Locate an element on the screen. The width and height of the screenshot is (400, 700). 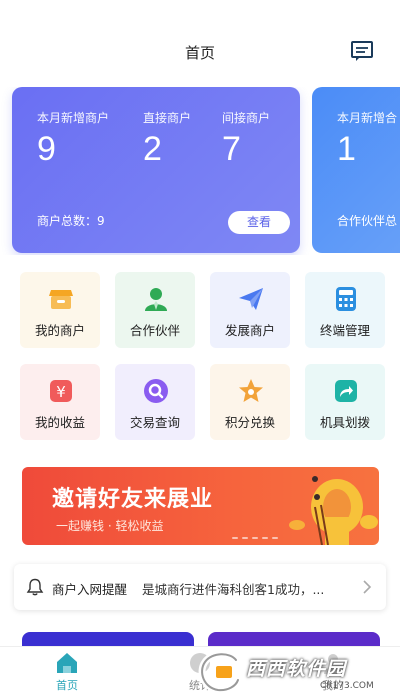
tab-label: 首页 is located at coordinates (67, 685).